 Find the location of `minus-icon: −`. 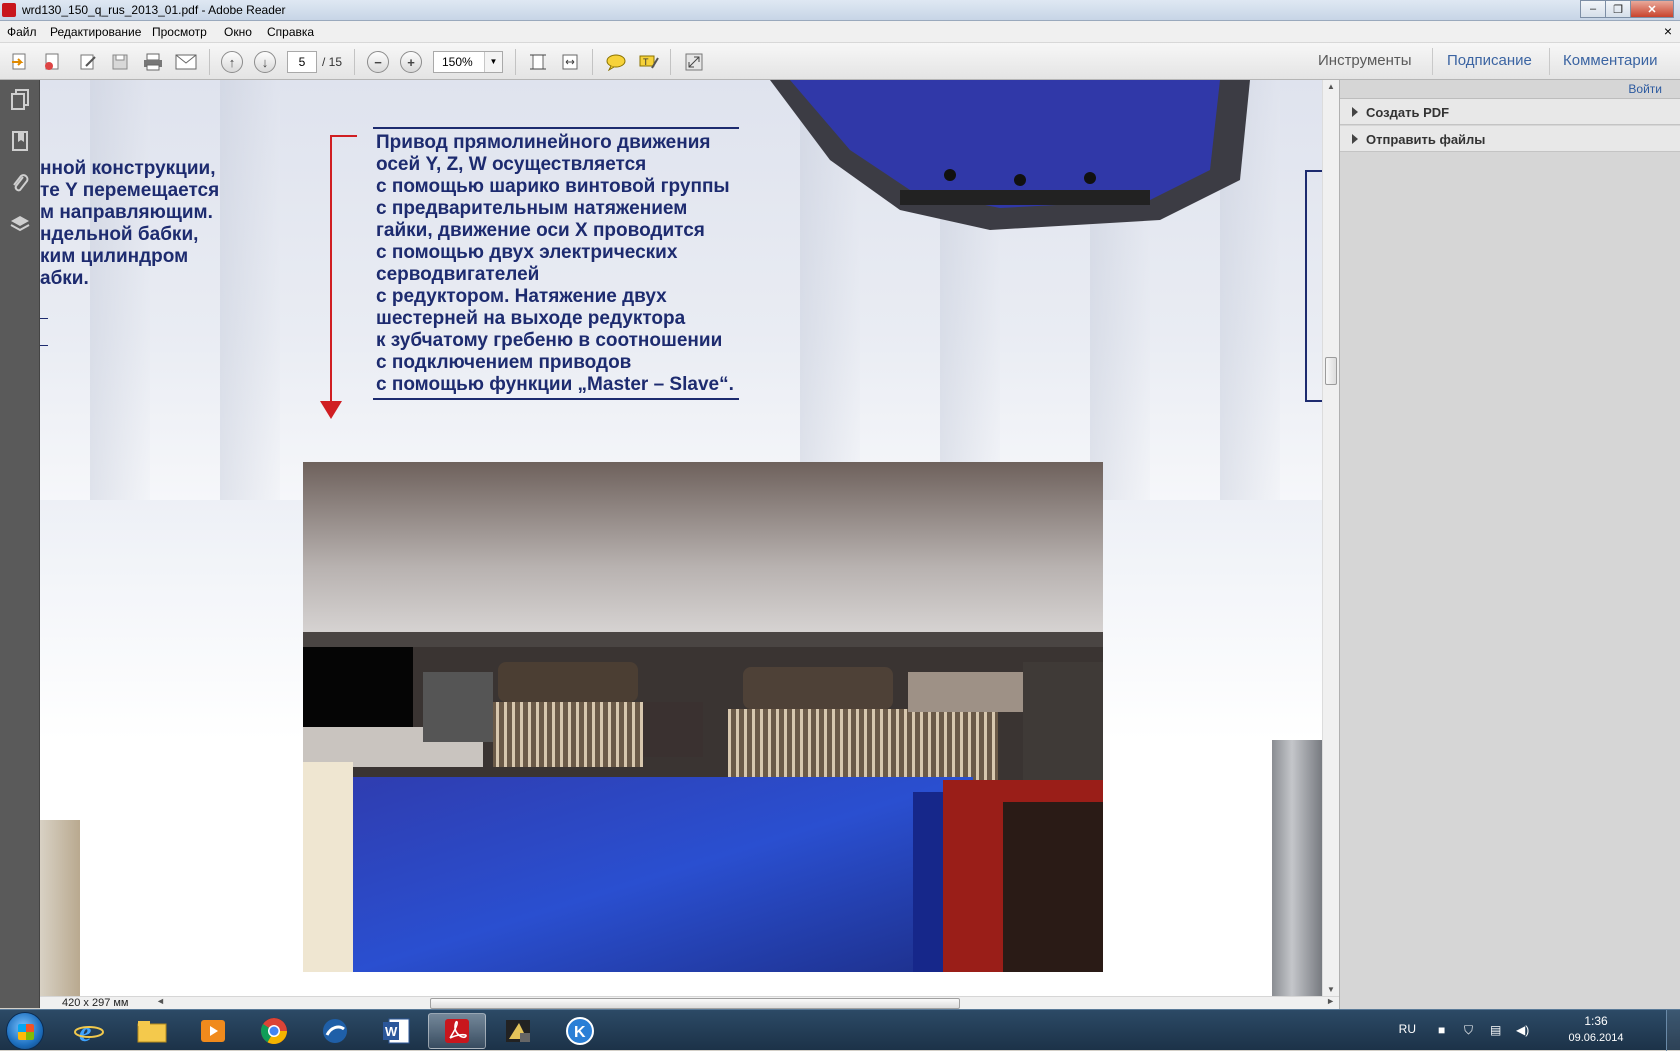

minus-icon: − is located at coordinates (378, 62).